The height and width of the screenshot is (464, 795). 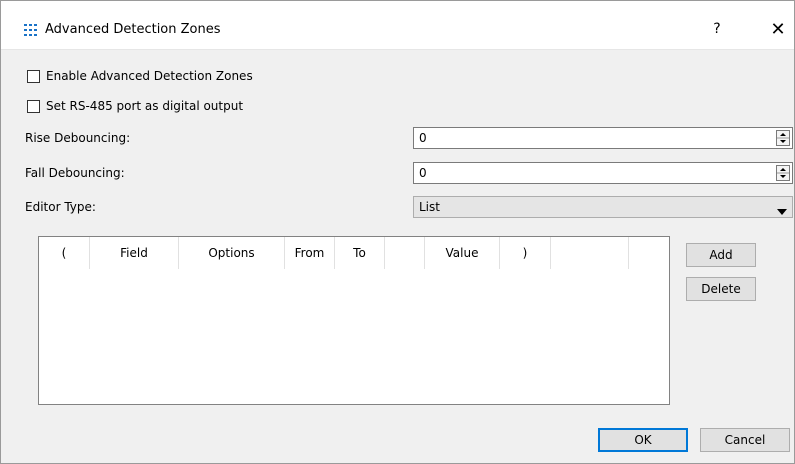 I want to click on enable-zones-option: Enable Advanced Detection Zones, so click(x=140, y=76).